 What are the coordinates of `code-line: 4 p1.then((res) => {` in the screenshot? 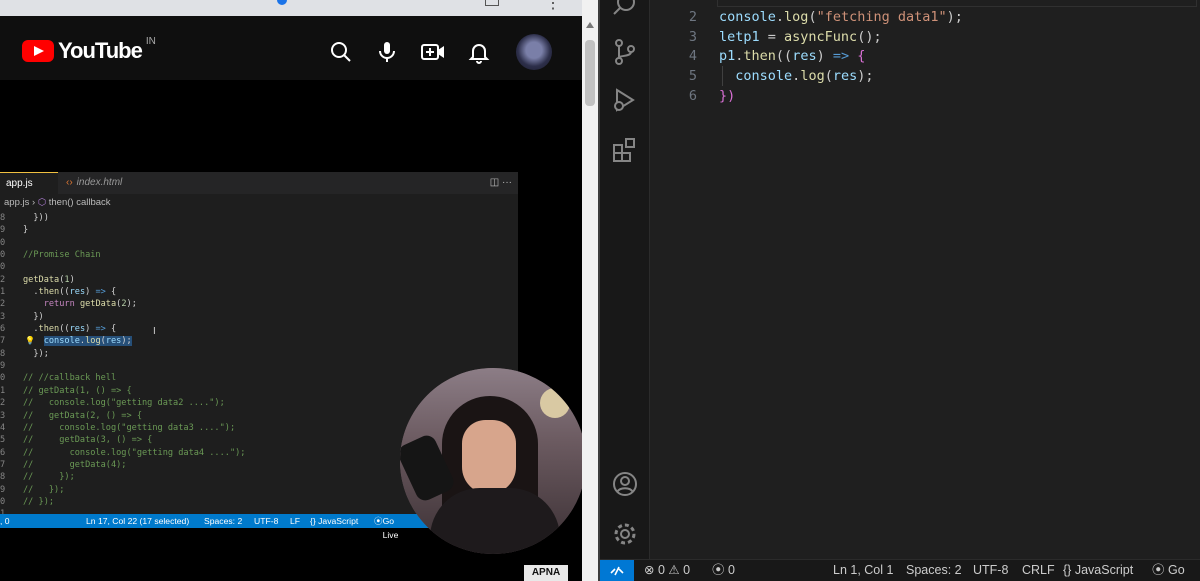 It's located at (925, 56).